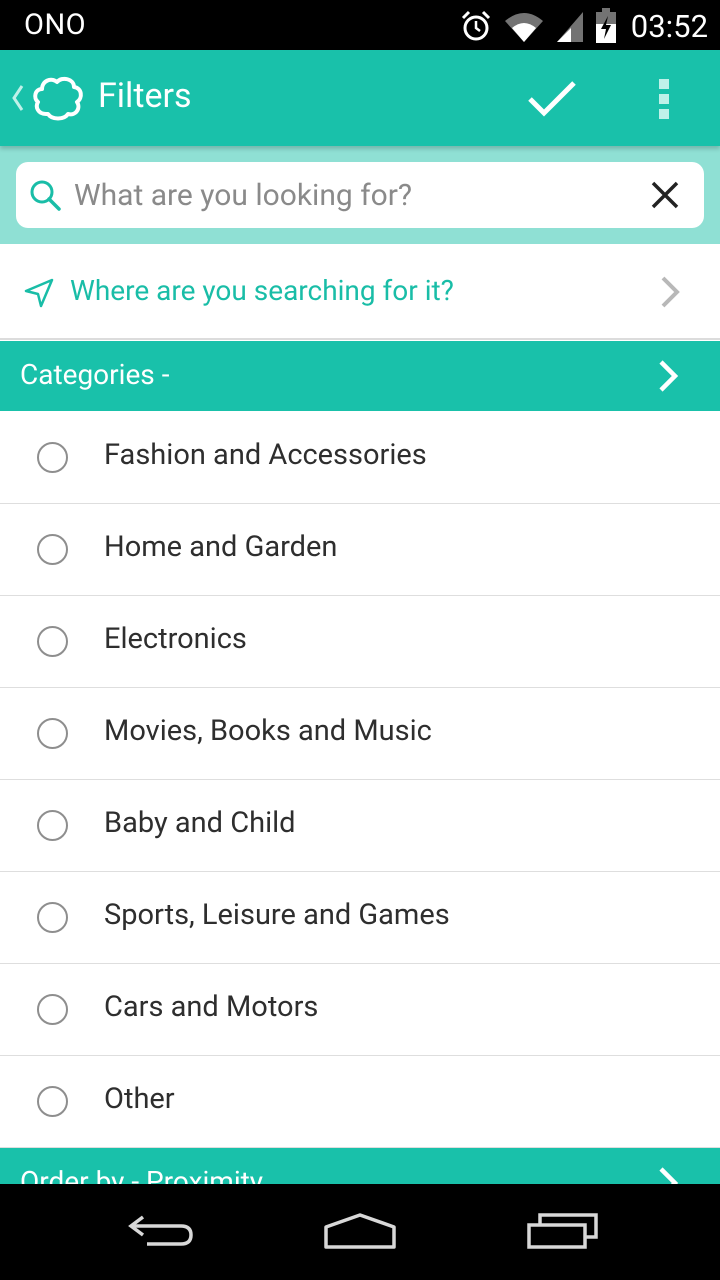  Describe the element at coordinates (268, 731) in the screenshot. I see `category-label: Movies, Books and Music` at that location.